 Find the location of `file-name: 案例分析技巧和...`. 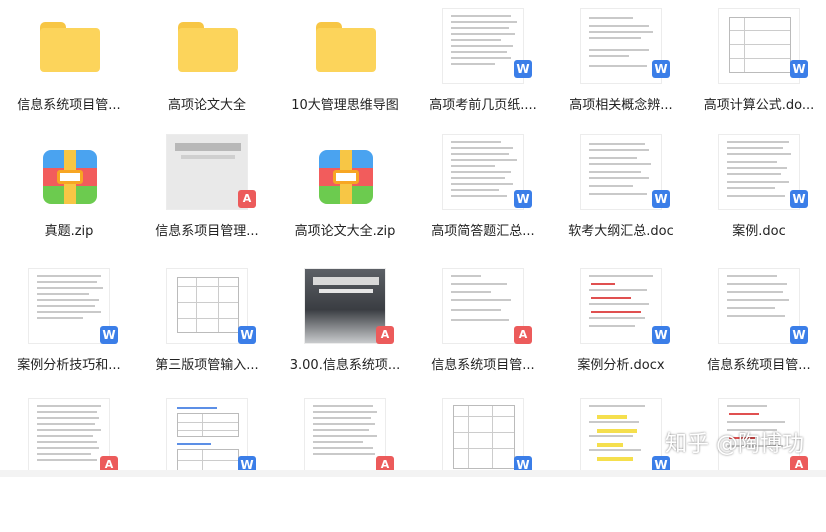

file-name: 案例分析技巧和... is located at coordinates (69, 365).